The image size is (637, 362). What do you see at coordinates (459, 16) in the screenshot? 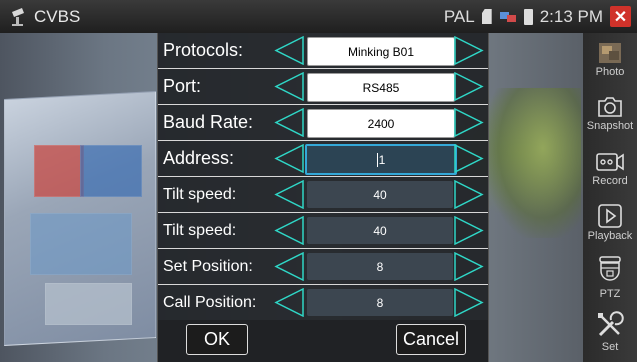
I see `video-standard: PAL` at bounding box center [459, 16].